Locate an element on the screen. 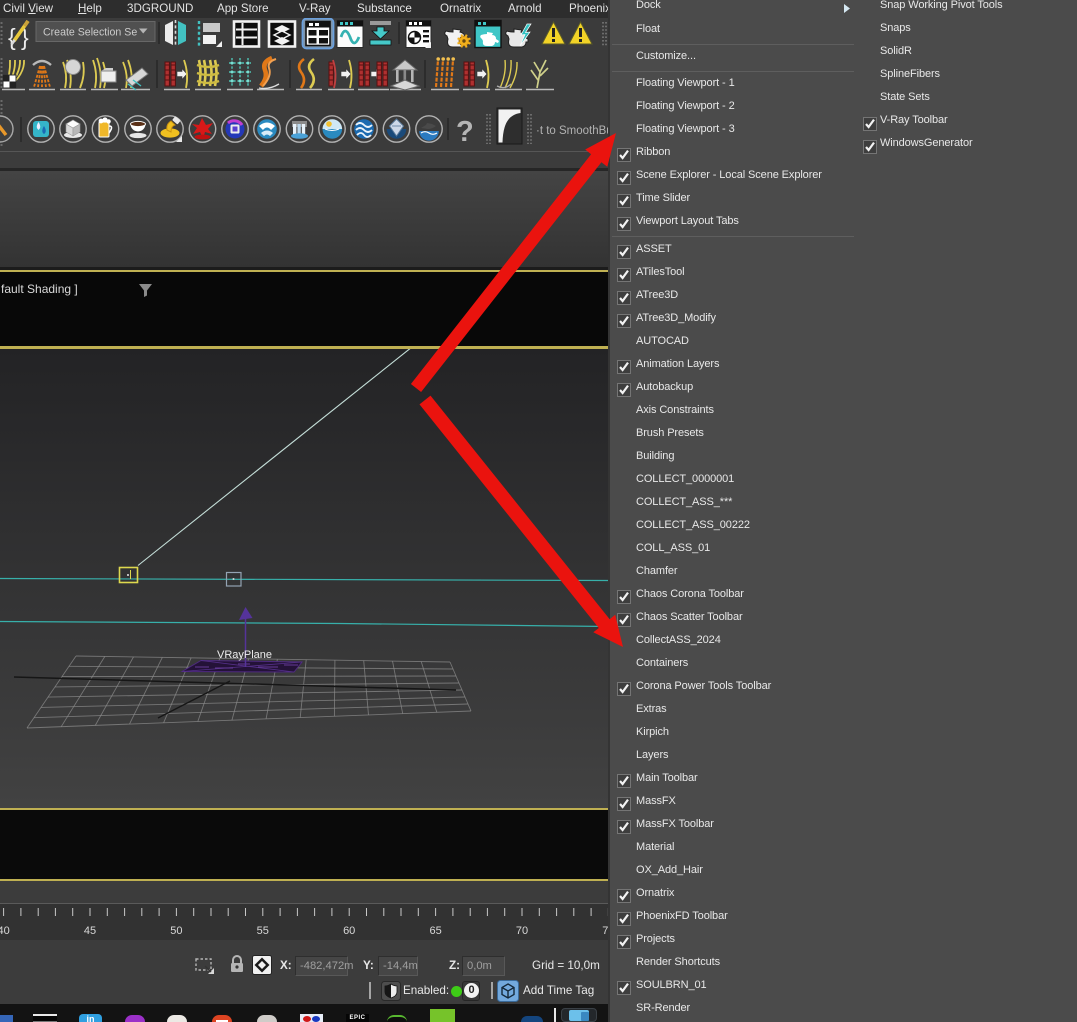 This screenshot has width=1077, height=1022. svg-text: 60 is located at coordinates (349, 931).